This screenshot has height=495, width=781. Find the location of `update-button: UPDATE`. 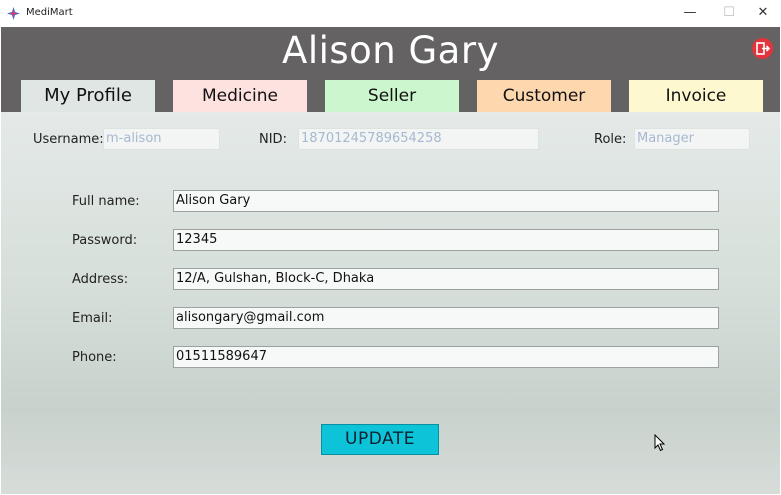

update-button: UPDATE is located at coordinates (380, 439).